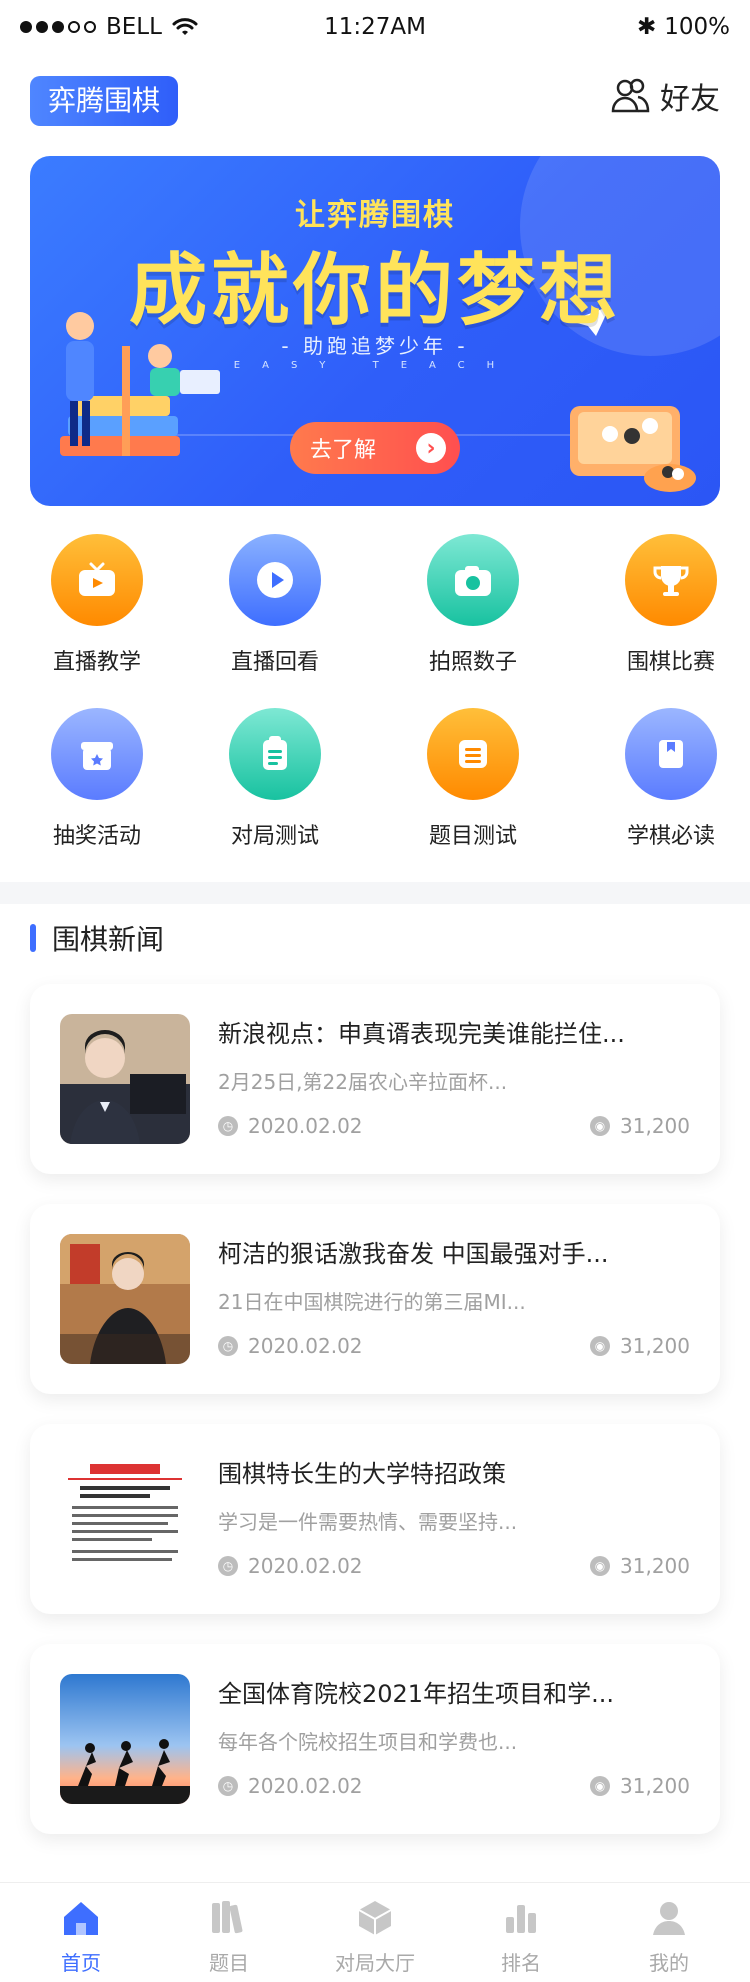 The image size is (750, 1982). Describe the element at coordinates (97, 754) in the screenshot. I see `gift-icon` at that location.